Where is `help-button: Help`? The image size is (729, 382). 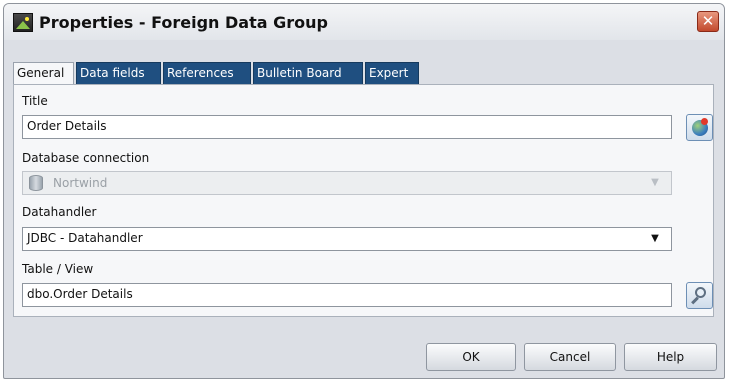
help-button: Help is located at coordinates (670, 357).